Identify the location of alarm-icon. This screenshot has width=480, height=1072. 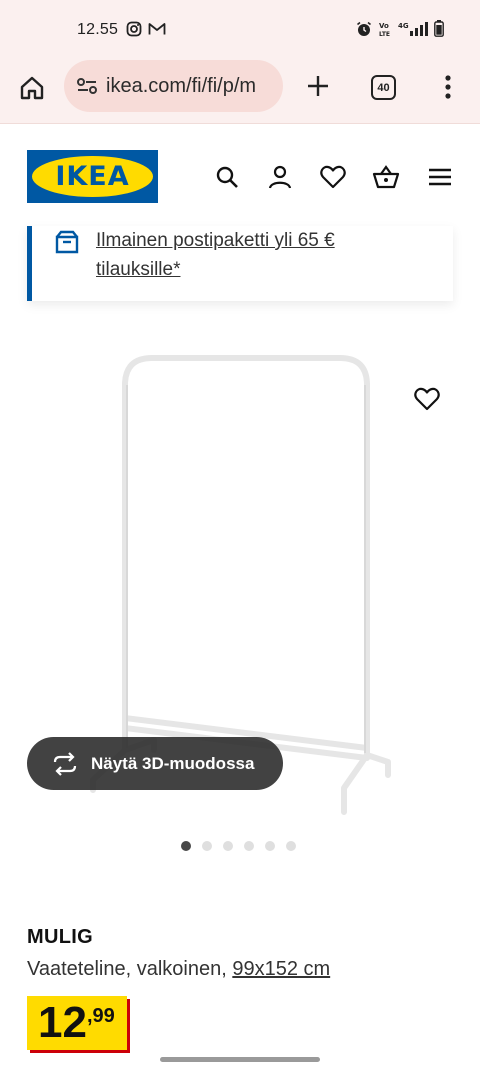
(364, 28).